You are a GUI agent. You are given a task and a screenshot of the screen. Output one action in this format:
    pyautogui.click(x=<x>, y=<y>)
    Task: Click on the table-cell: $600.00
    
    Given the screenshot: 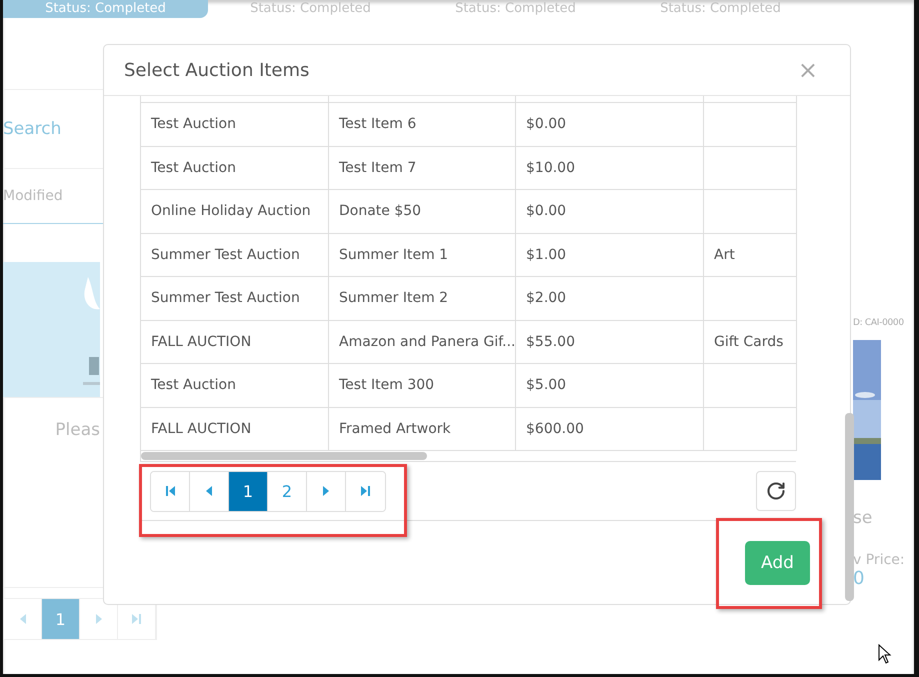 What is the action you would take?
    pyautogui.click(x=610, y=429)
    